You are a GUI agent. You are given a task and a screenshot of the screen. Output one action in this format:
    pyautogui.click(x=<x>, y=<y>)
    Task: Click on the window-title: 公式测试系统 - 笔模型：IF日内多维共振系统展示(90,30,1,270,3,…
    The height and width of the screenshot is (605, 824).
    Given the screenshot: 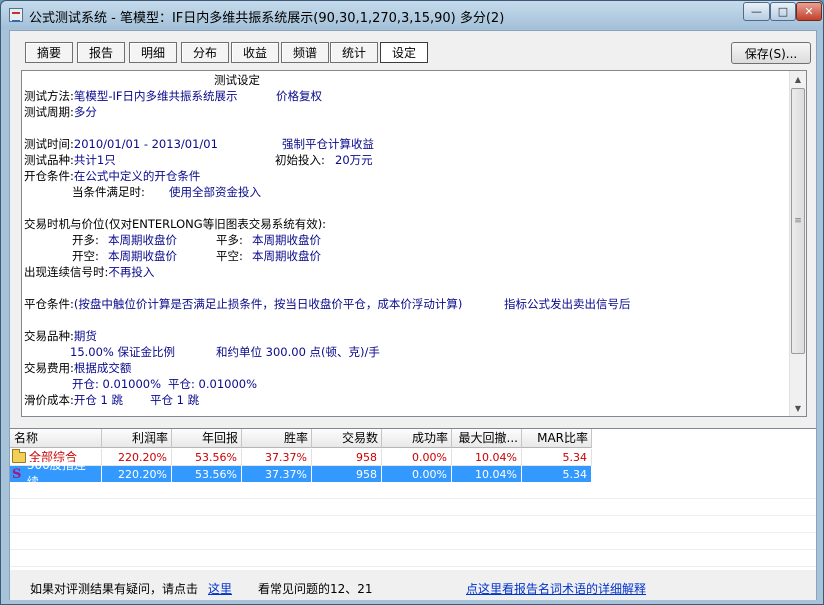 What is the action you would take?
    pyautogui.click(x=267, y=18)
    